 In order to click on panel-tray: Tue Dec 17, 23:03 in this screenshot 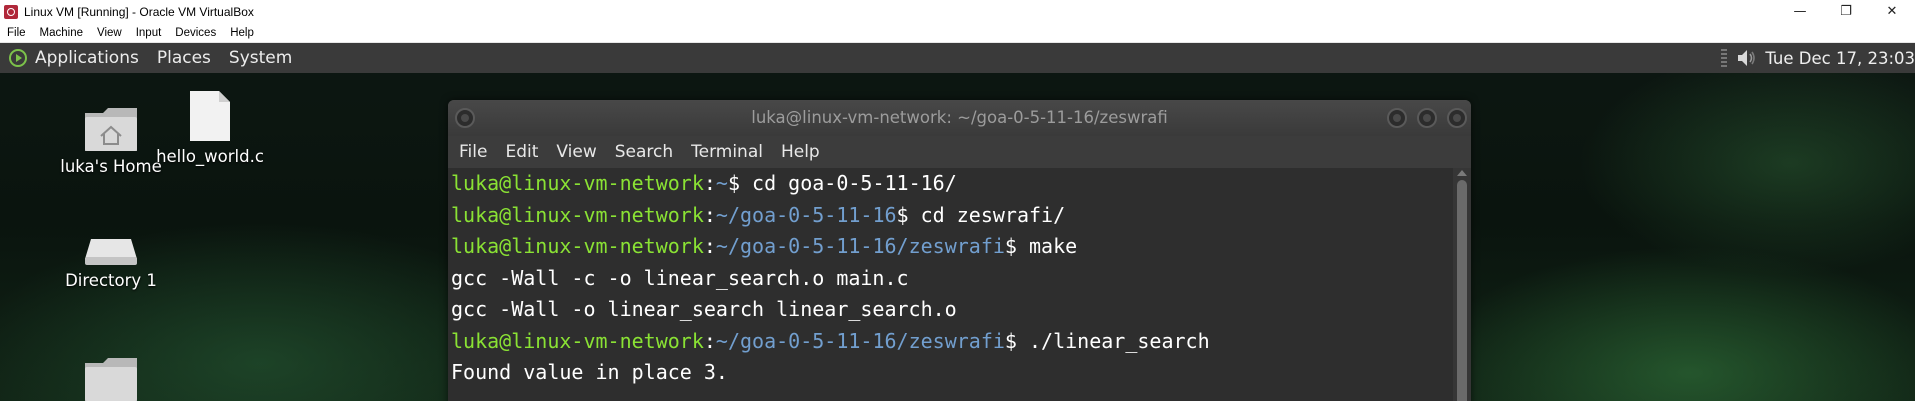, I will do `click(1818, 58)`.